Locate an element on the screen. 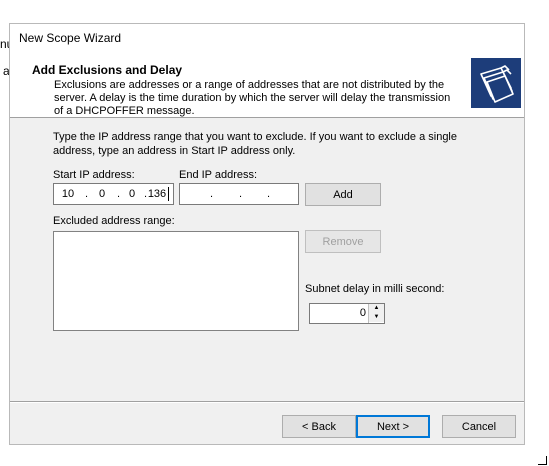  subnet-delay-stepper: 0 ▲ ▼ is located at coordinates (347, 313).